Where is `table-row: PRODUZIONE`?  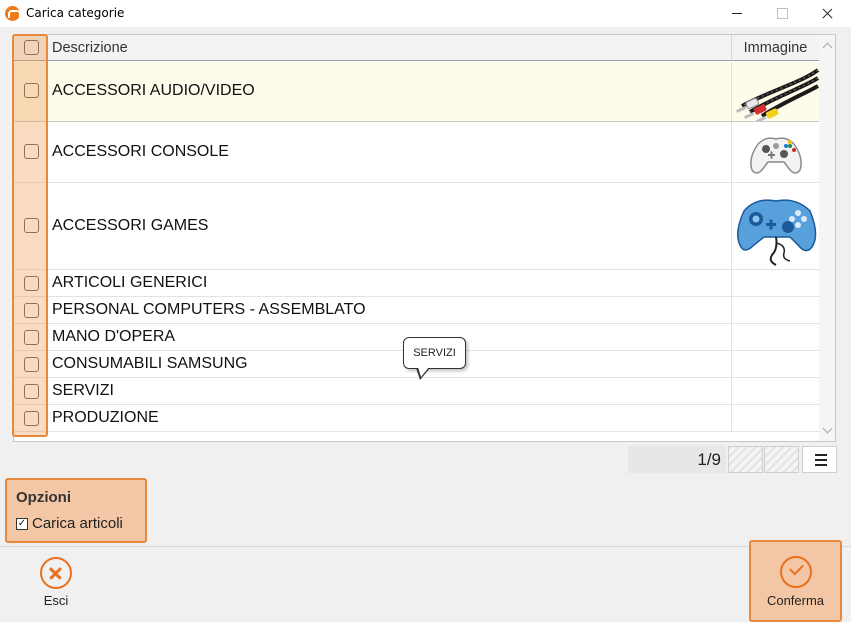 table-row: PRODUZIONE is located at coordinates (416, 418).